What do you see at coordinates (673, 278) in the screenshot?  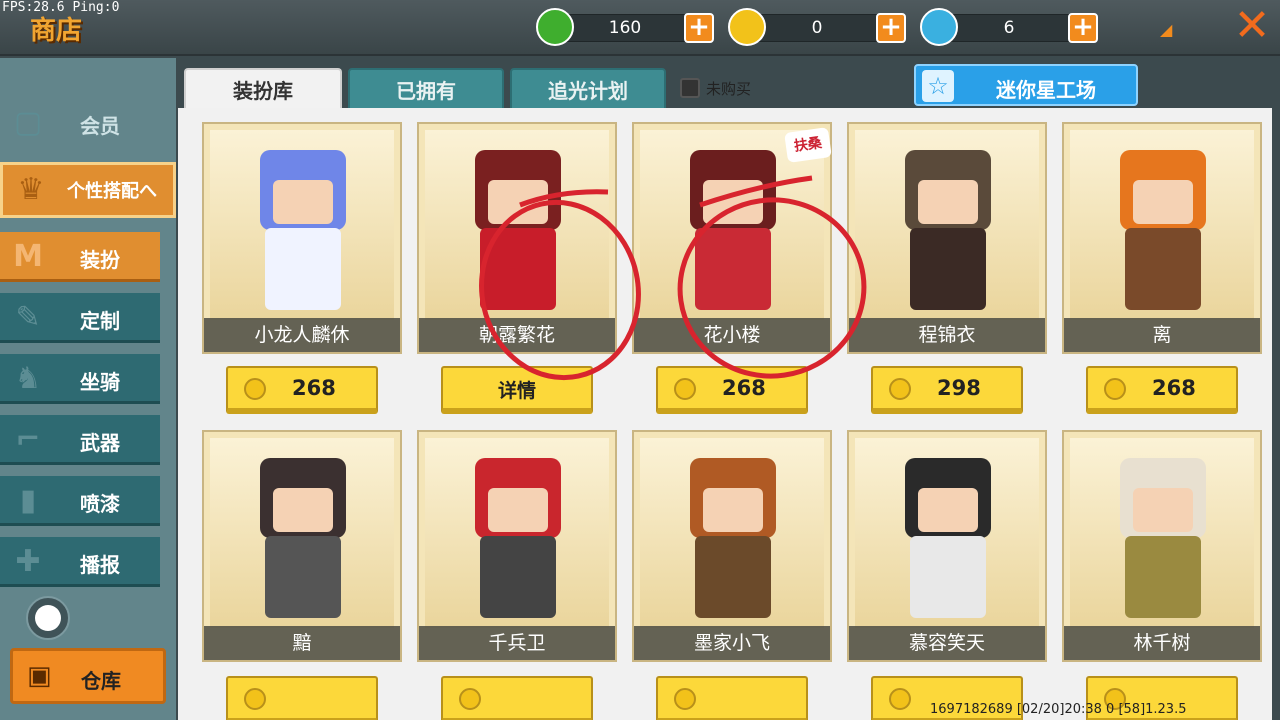 I see `red-circle-annotations` at bounding box center [673, 278].